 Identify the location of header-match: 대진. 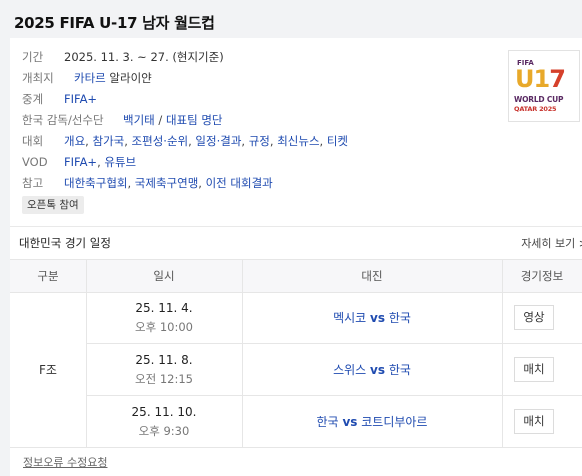
(372, 276).